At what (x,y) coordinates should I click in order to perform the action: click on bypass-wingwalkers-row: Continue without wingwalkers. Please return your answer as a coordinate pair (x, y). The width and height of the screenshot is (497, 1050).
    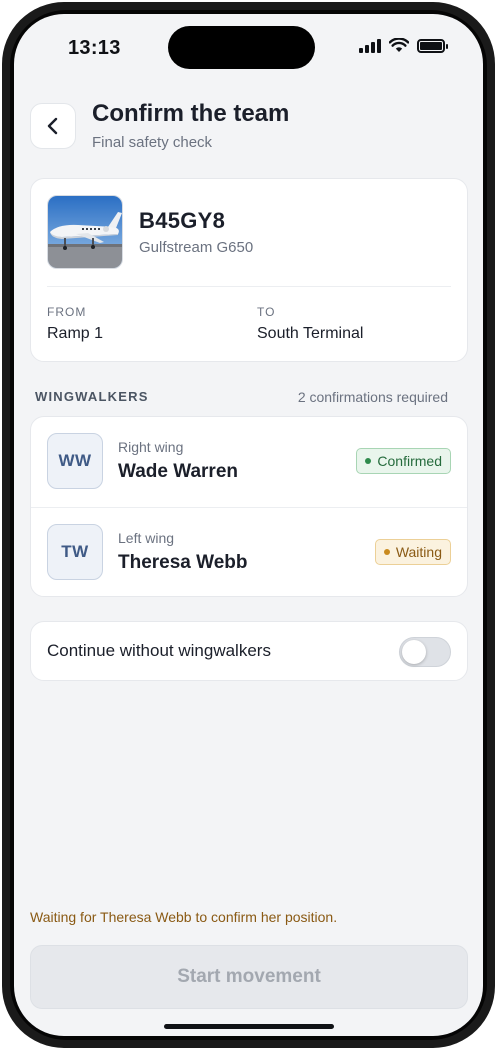
    Looking at the image, I should click on (249, 651).